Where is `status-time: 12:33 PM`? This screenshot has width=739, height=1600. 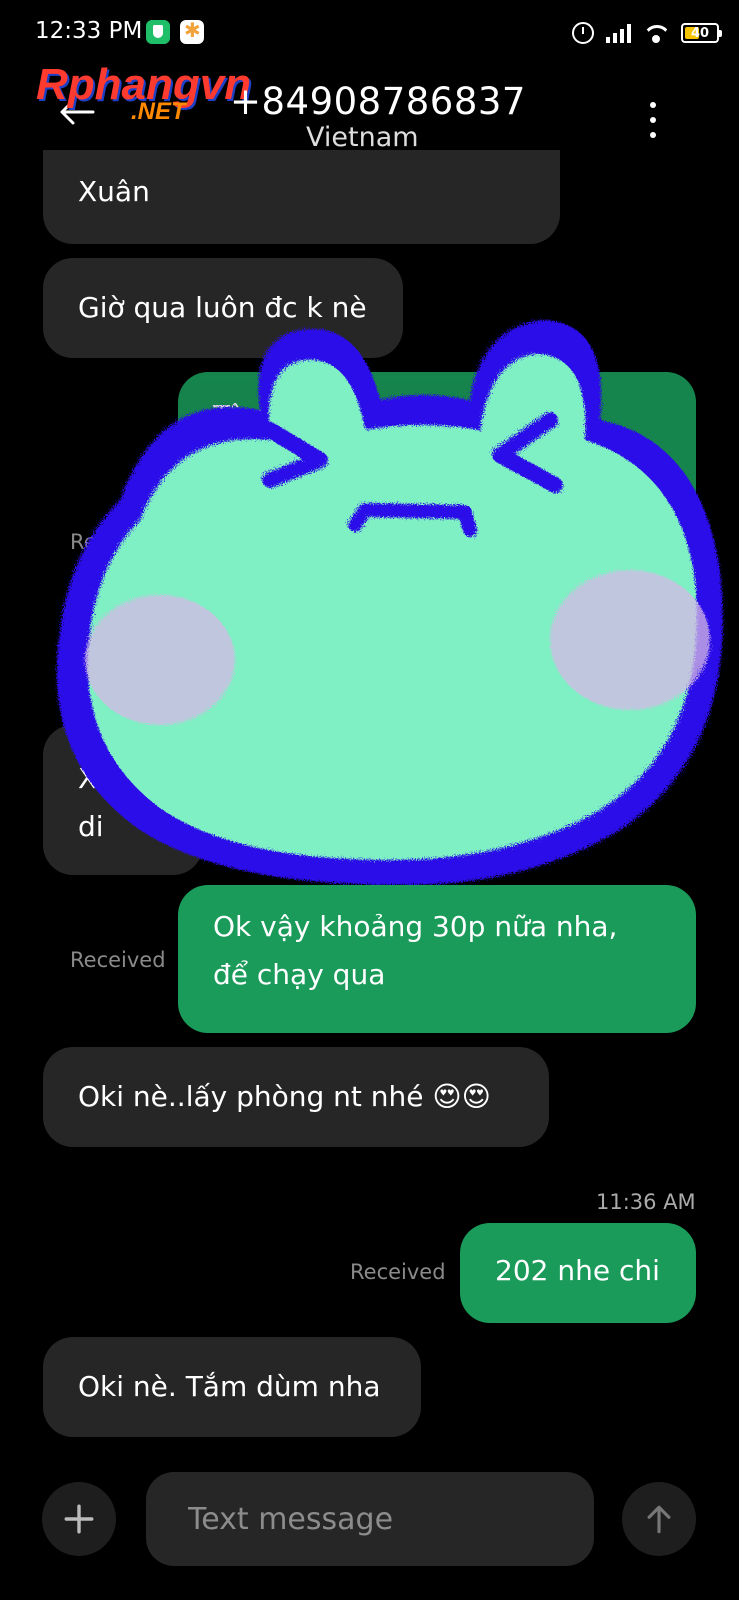
status-time: 12:33 PM is located at coordinates (89, 31).